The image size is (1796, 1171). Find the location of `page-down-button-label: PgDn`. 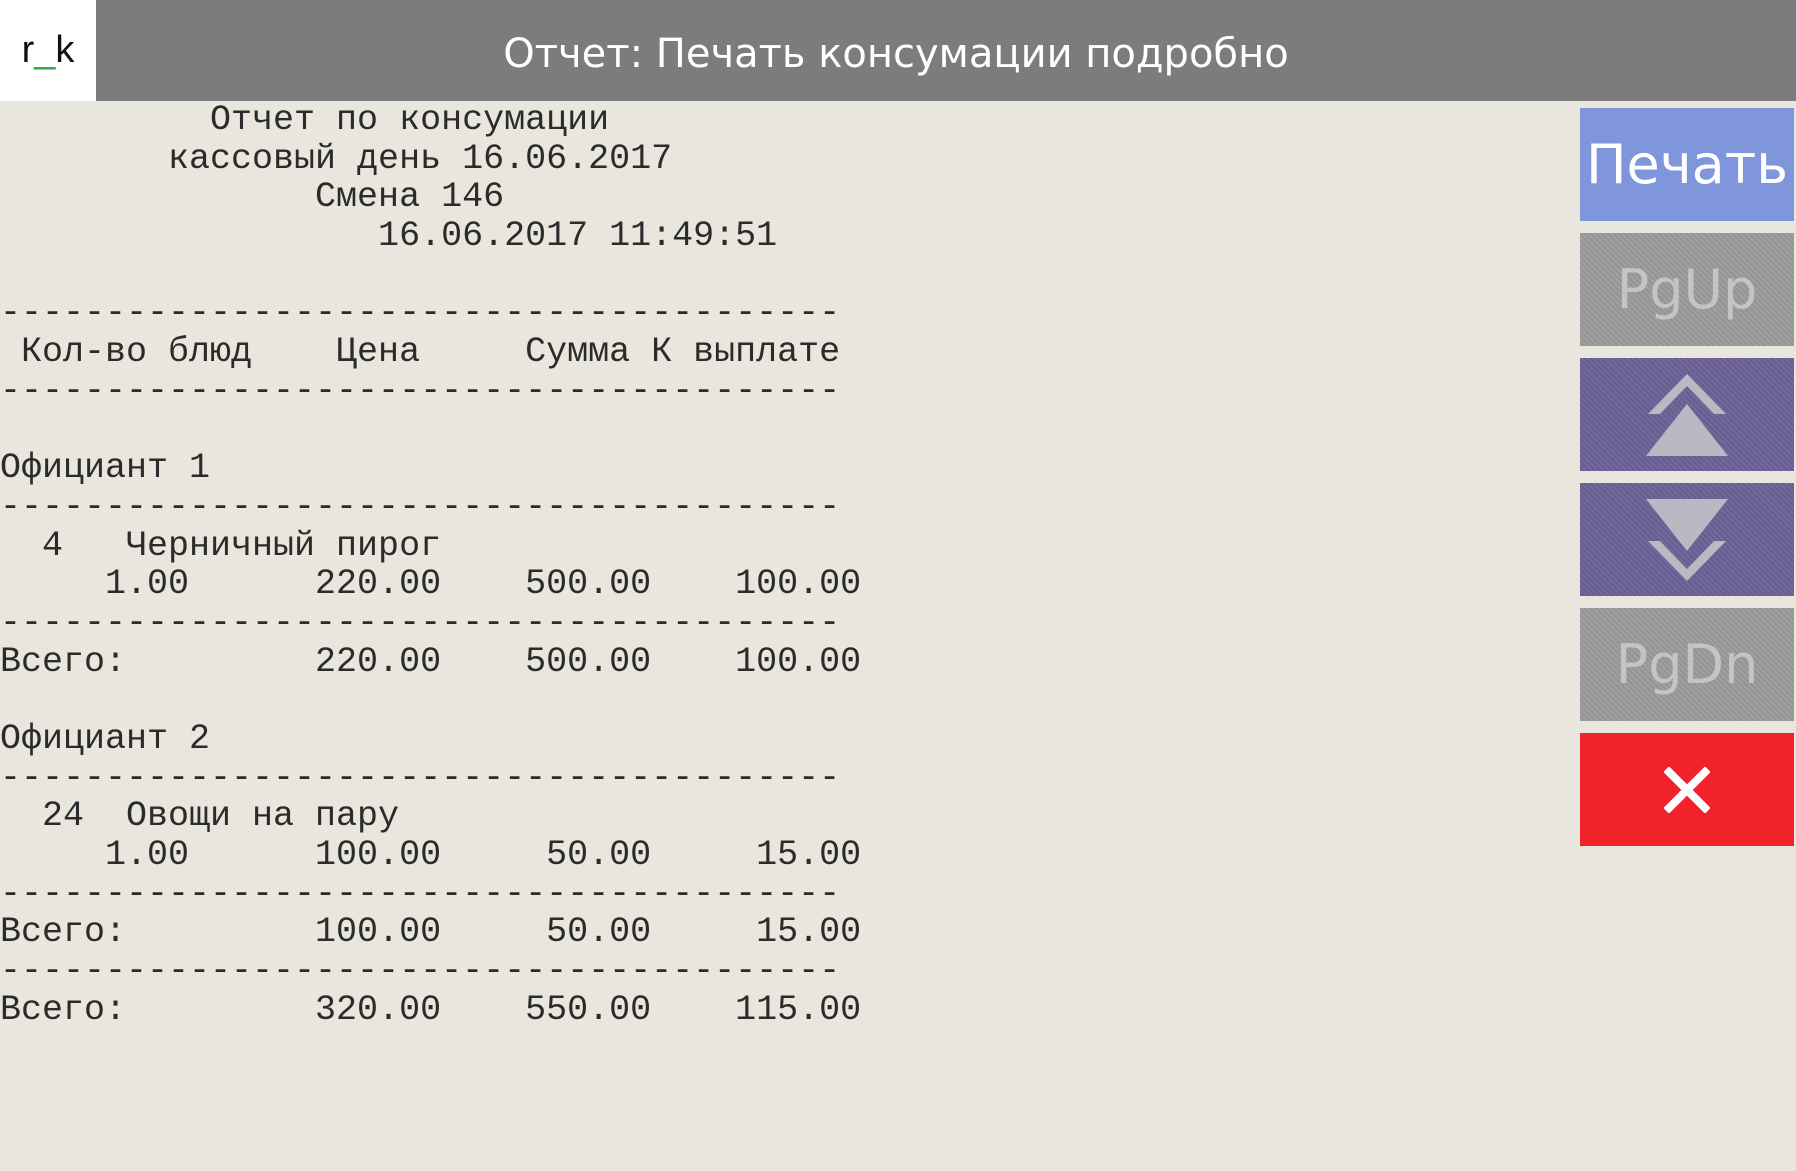

page-down-button-label: PgDn is located at coordinates (1687, 664).